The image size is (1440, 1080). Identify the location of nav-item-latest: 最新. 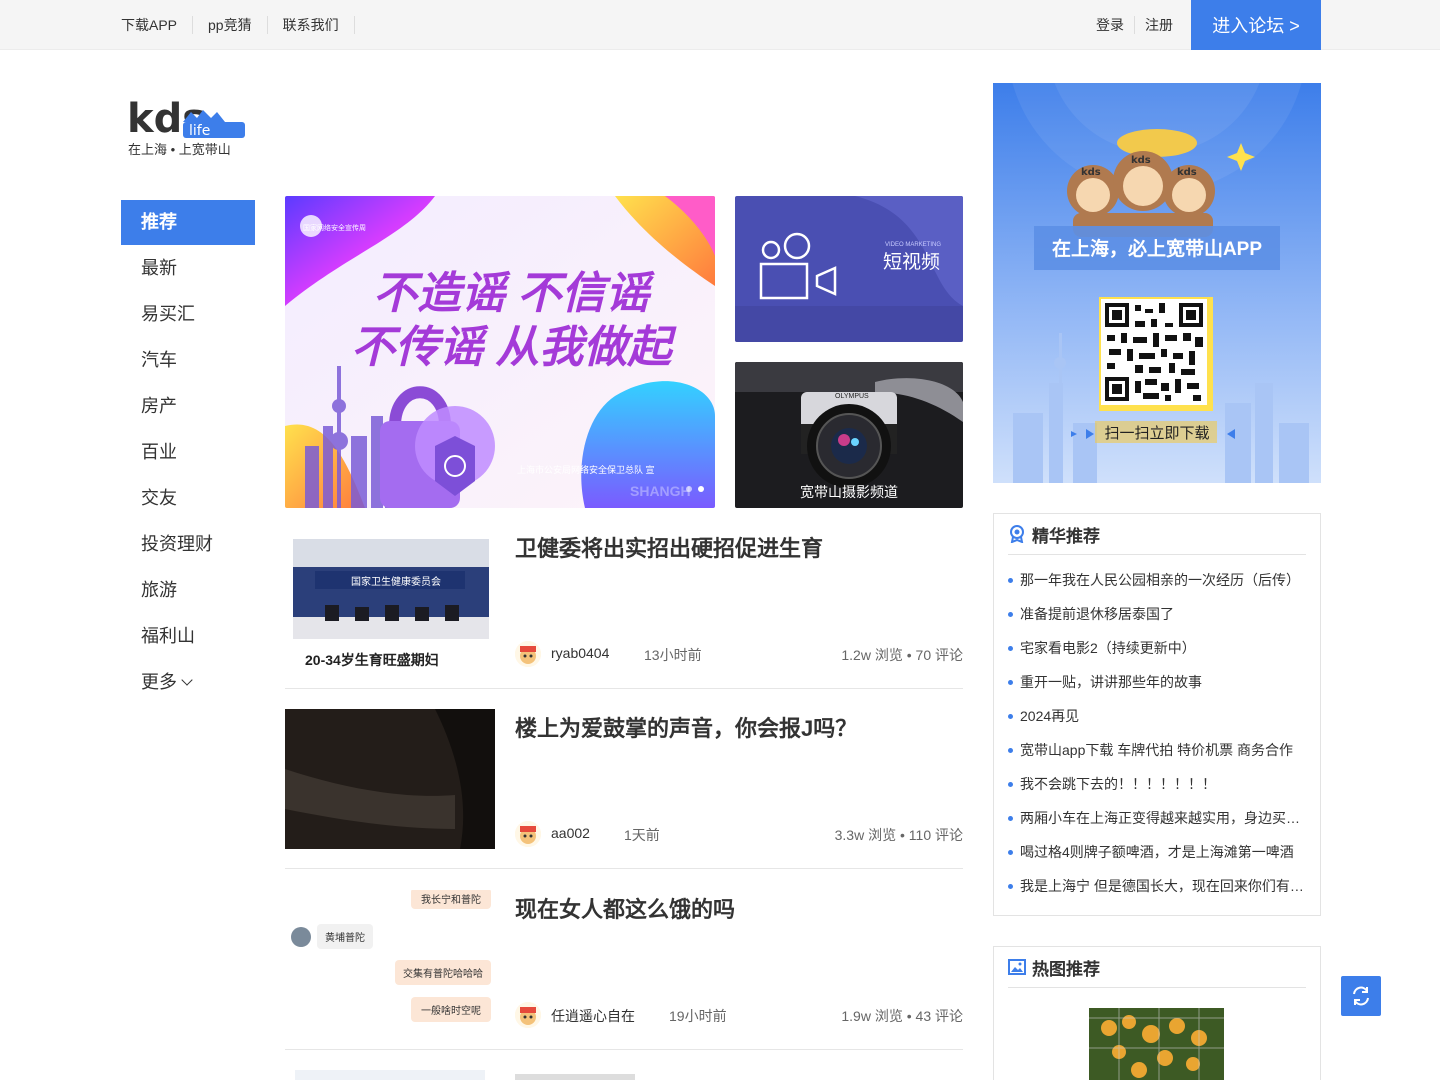
(188, 268).